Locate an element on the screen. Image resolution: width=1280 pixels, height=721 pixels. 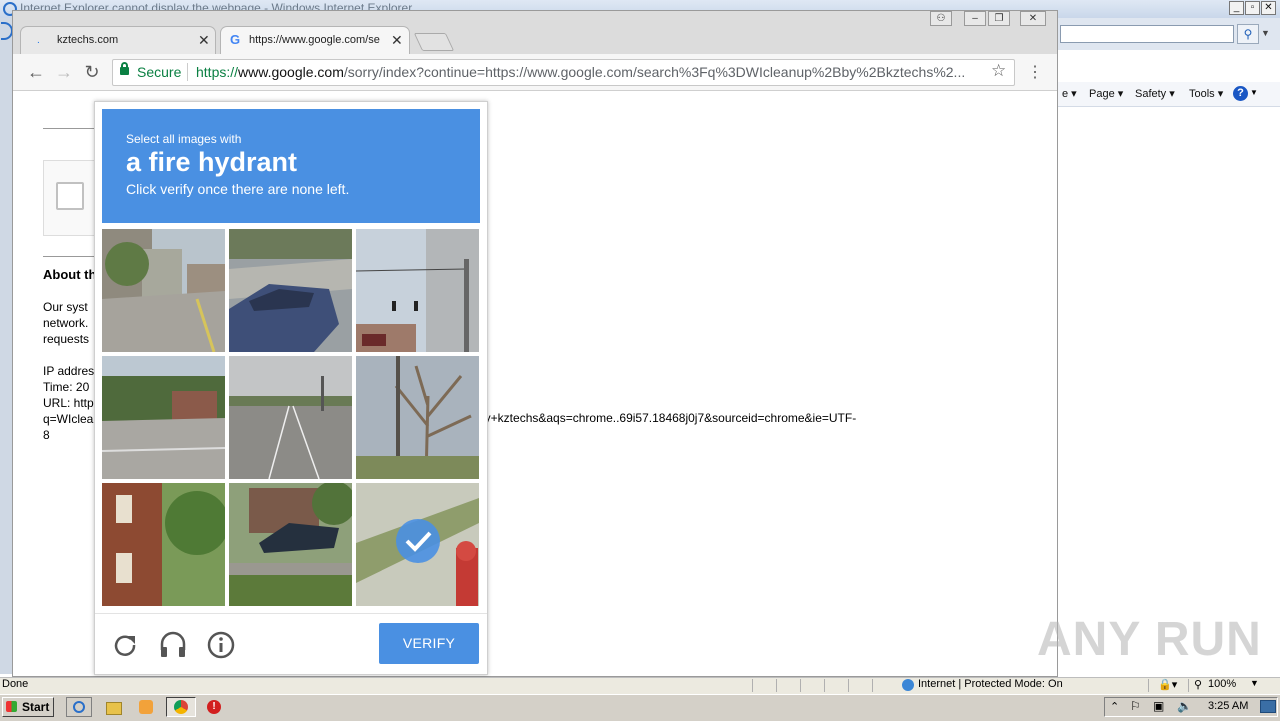
help-icon: ? is located at coordinates (1240, 93).